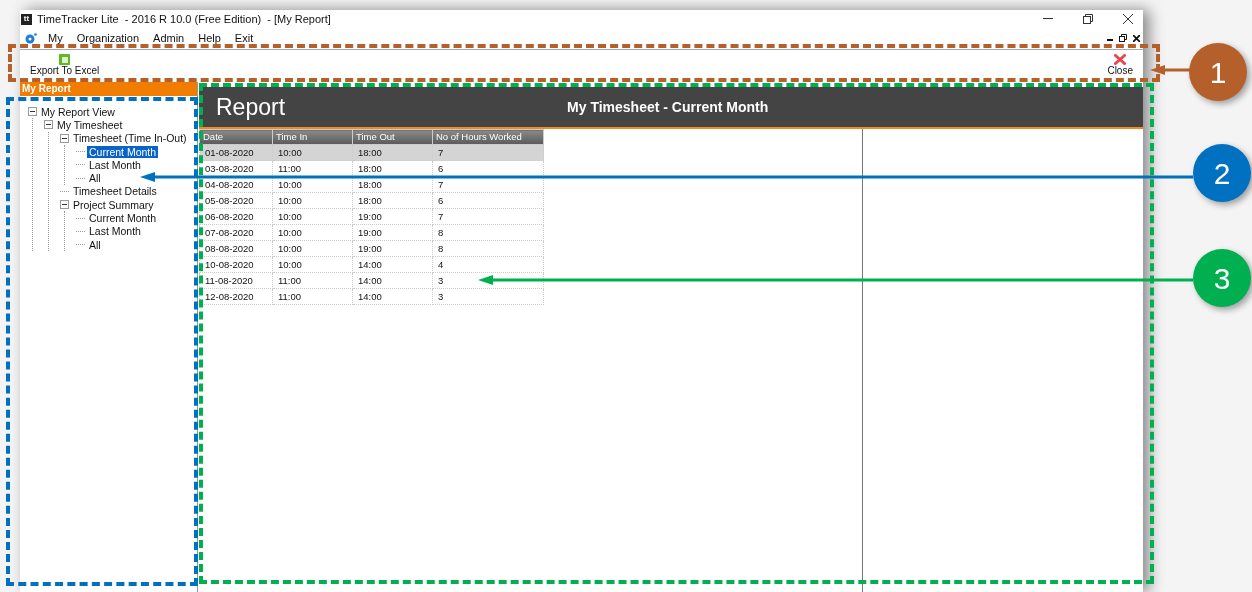 The image size is (1252, 592). Describe the element at coordinates (184, 19) in the screenshot. I see `window-title: TimeTracker Lite - 2016 R 10.0 (Free Edition) - [My Report]` at that location.